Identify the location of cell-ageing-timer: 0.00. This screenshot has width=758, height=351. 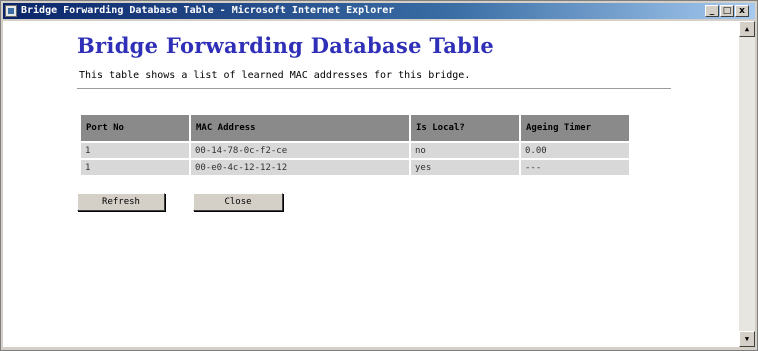
(575, 150).